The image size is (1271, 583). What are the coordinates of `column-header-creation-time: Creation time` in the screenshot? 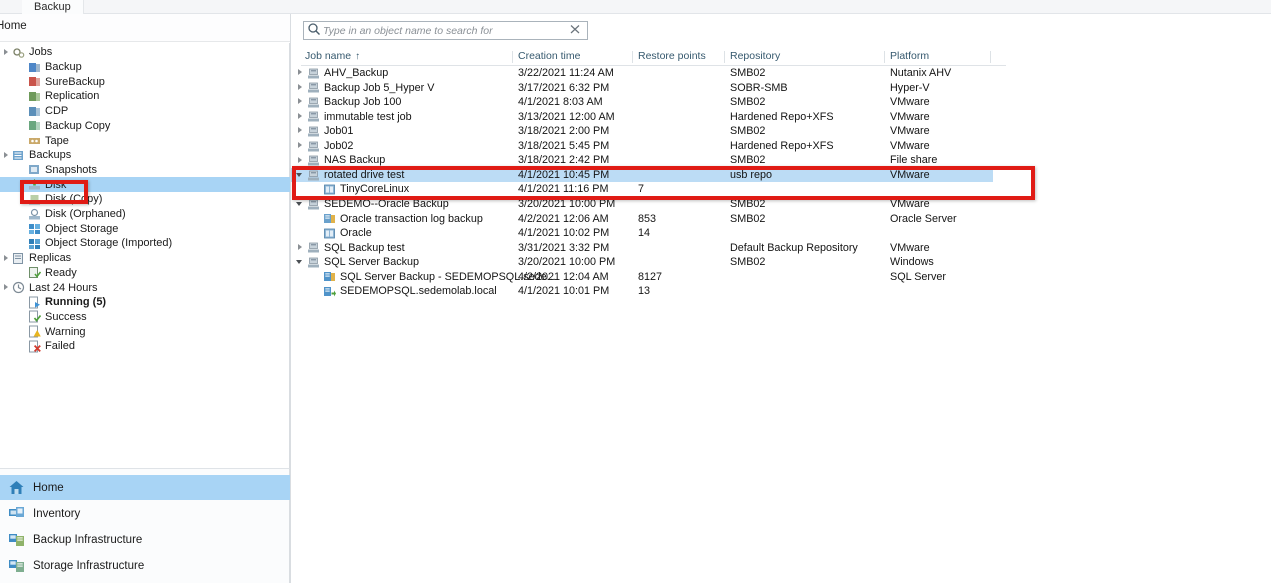 It's located at (549, 56).